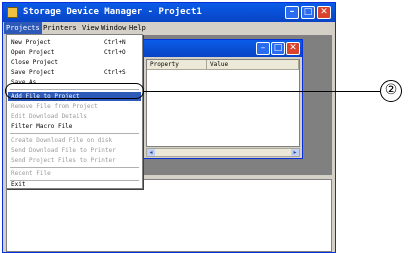  Describe the element at coordinates (223, 103) in the screenshot. I see `properties-grid: Property Value` at that location.